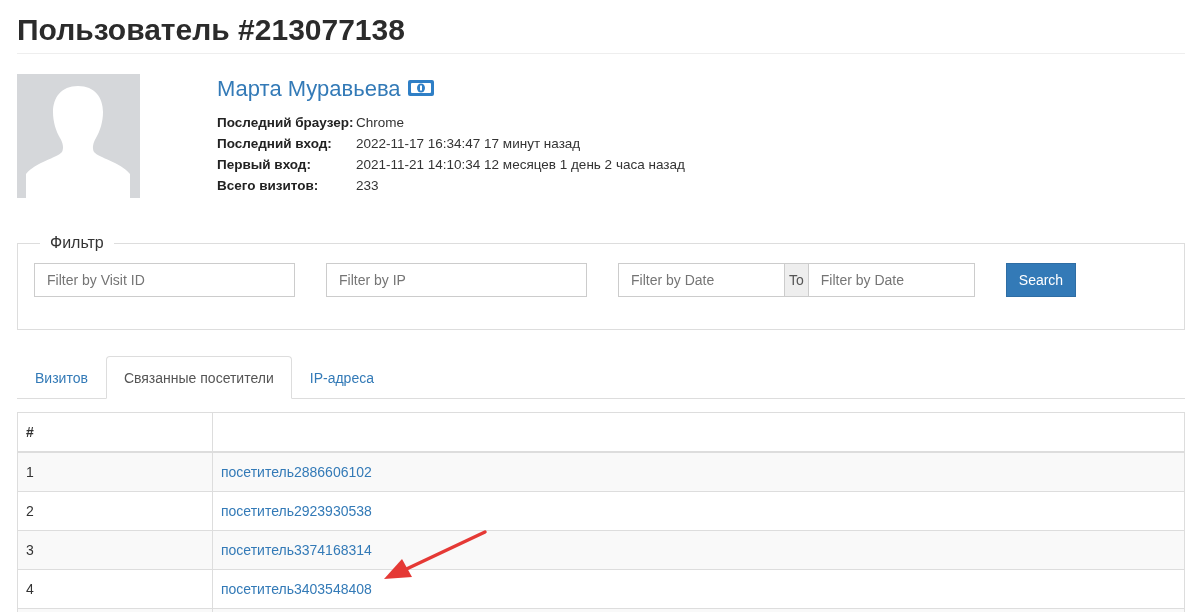 This screenshot has width=1200, height=612. What do you see at coordinates (268, 185) in the screenshot?
I see `detail-label: Всего визитов:` at bounding box center [268, 185].